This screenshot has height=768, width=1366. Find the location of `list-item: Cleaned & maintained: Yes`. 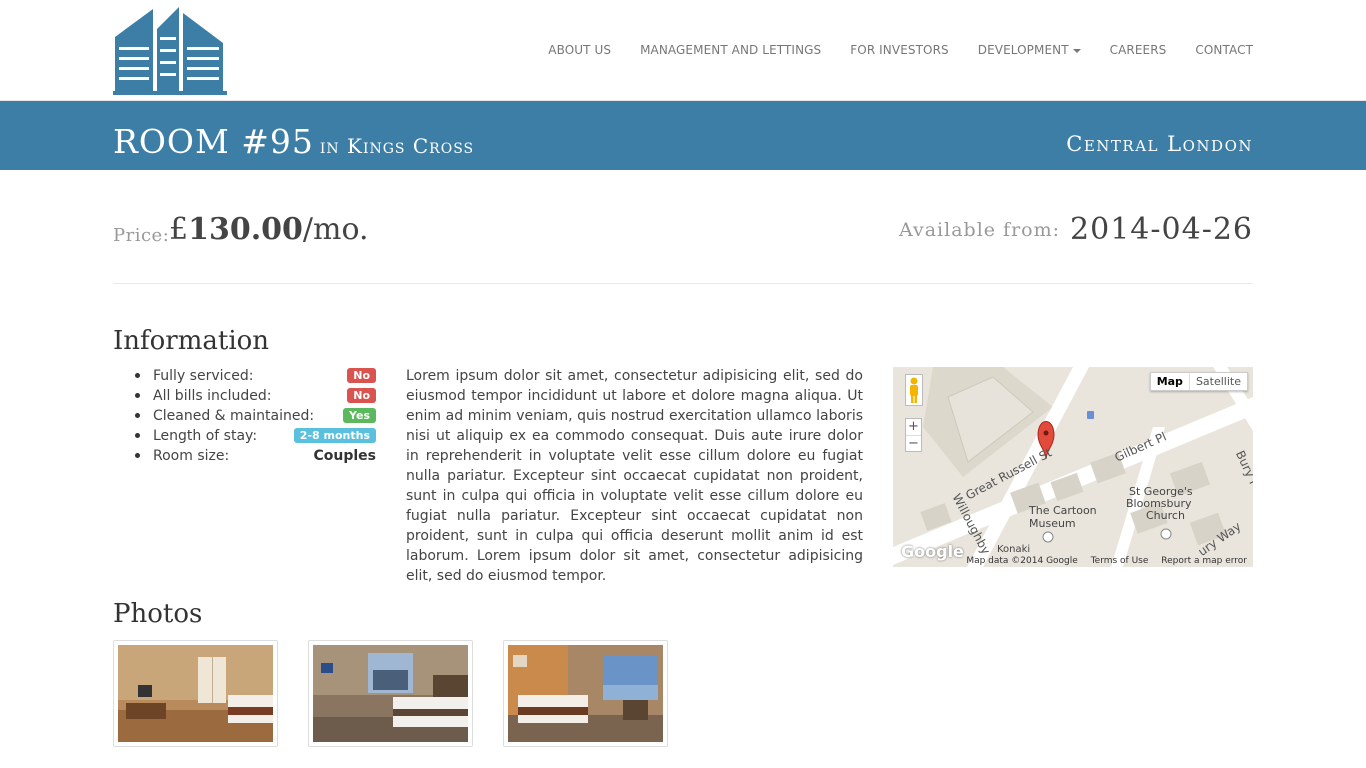

list-item: Cleaned & maintained: Yes is located at coordinates (255, 416).